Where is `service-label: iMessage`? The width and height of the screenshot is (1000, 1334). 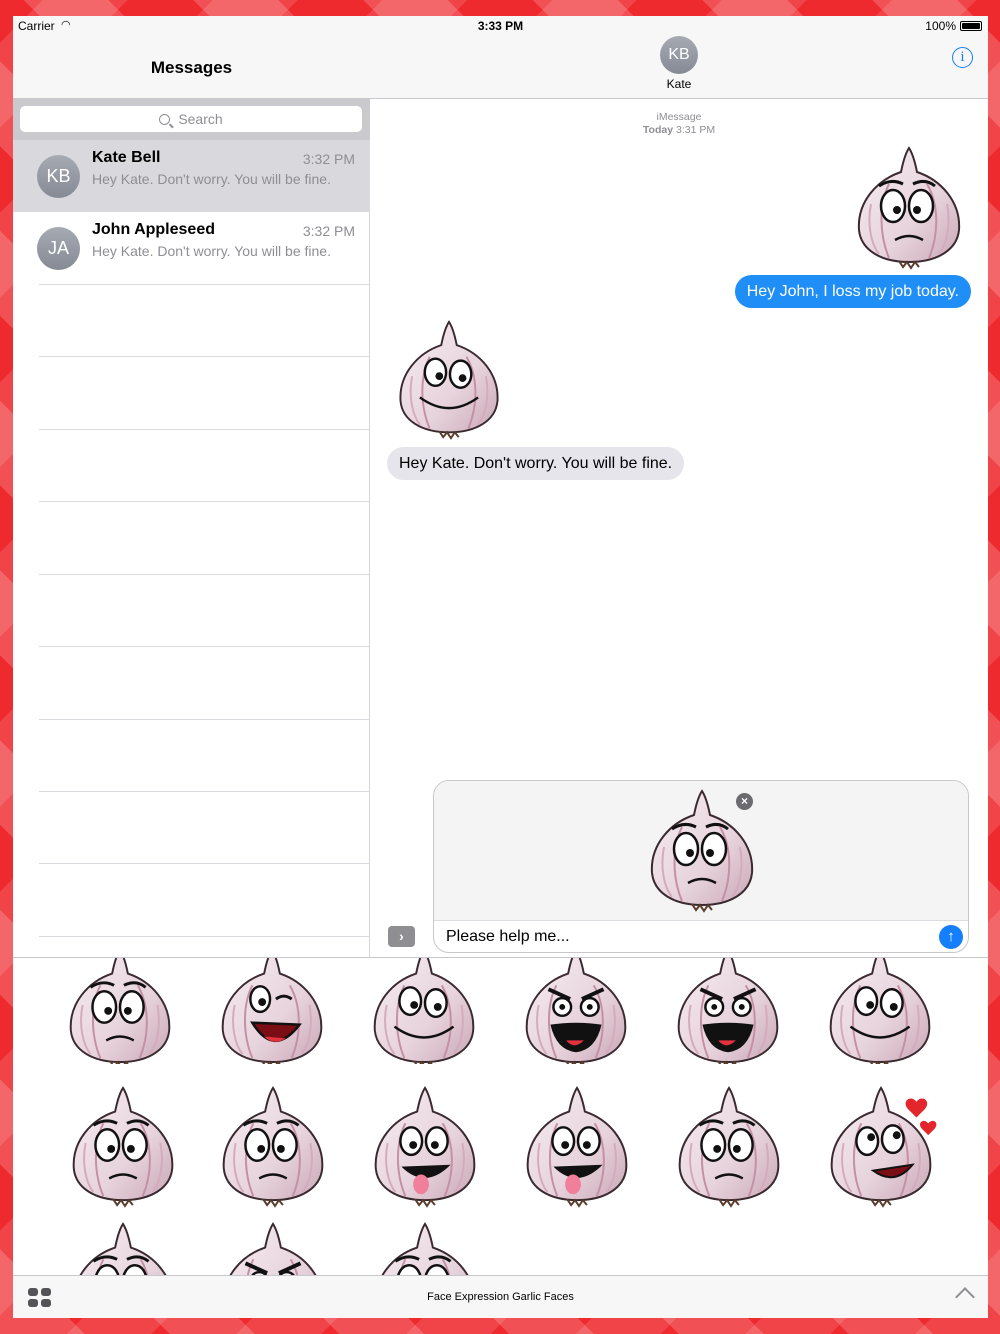
service-label: iMessage is located at coordinates (679, 117).